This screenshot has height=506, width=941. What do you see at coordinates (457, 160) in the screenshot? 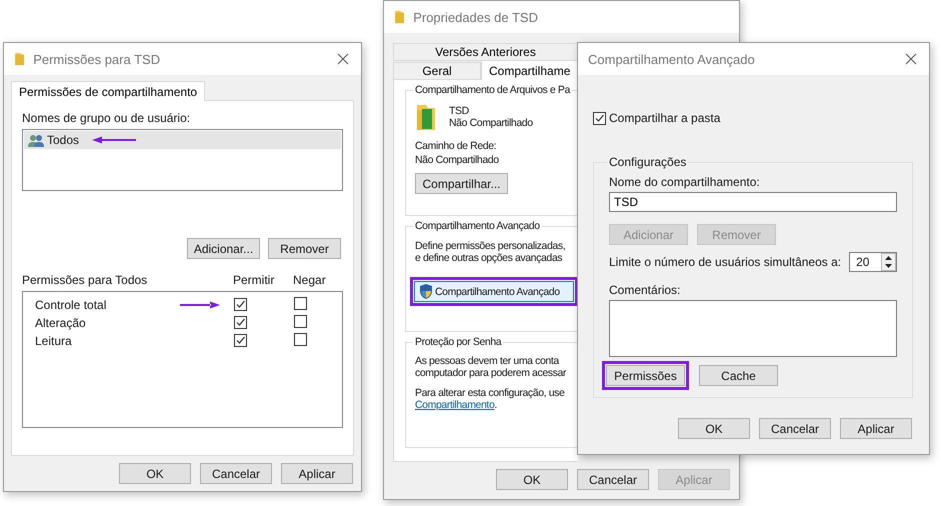
I see `network-path: Não Compartilhado` at bounding box center [457, 160].